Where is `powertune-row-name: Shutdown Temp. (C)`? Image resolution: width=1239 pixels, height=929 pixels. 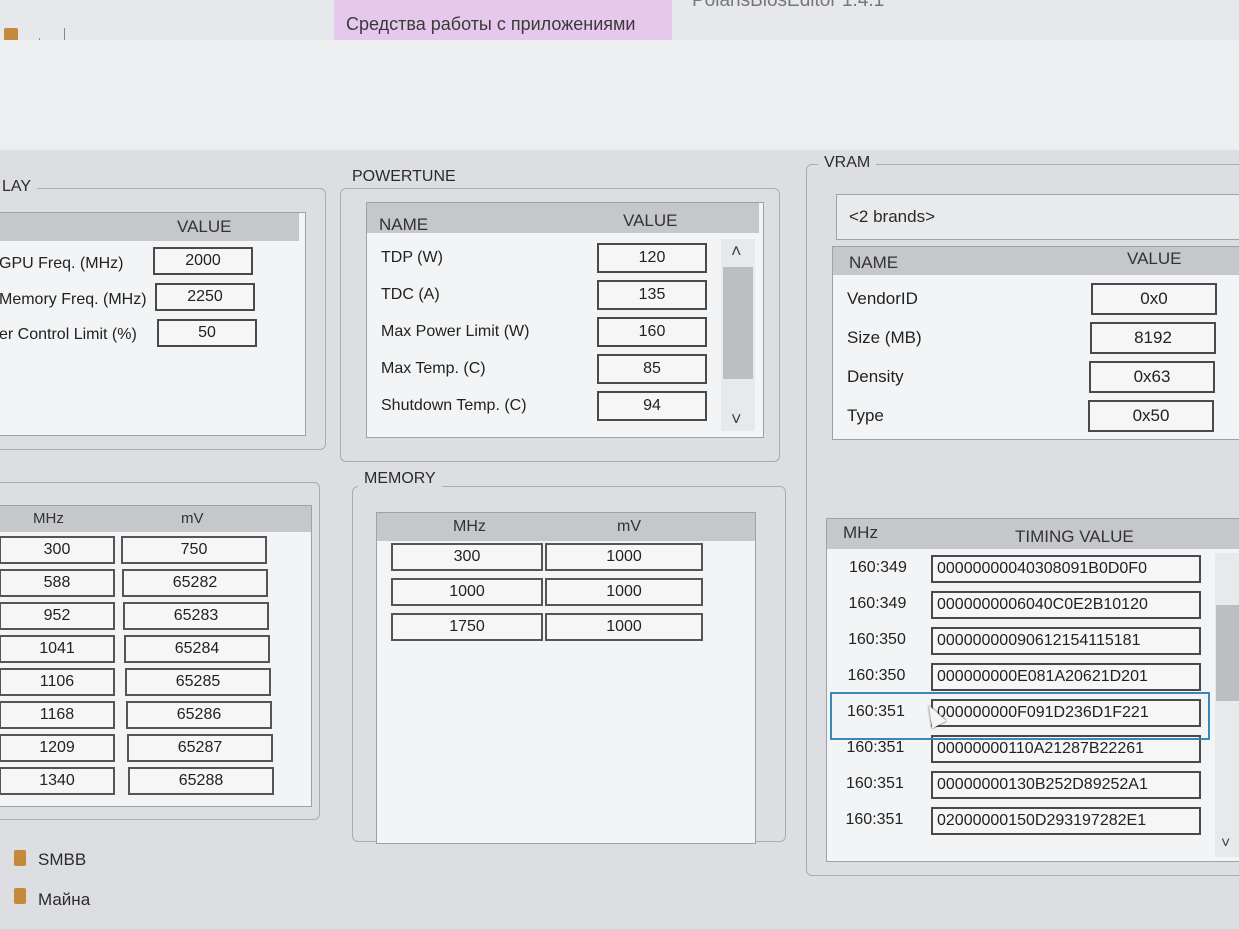
powertune-row-name: Shutdown Temp. (C) is located at coordinates (454, 405).